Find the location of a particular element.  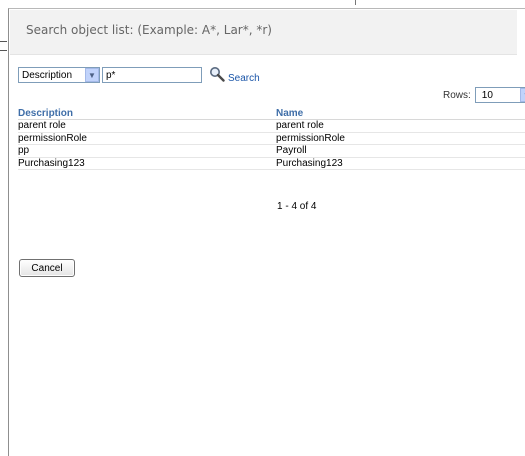

search-field-select: Description ▼ is located at coordinates (59, 75).